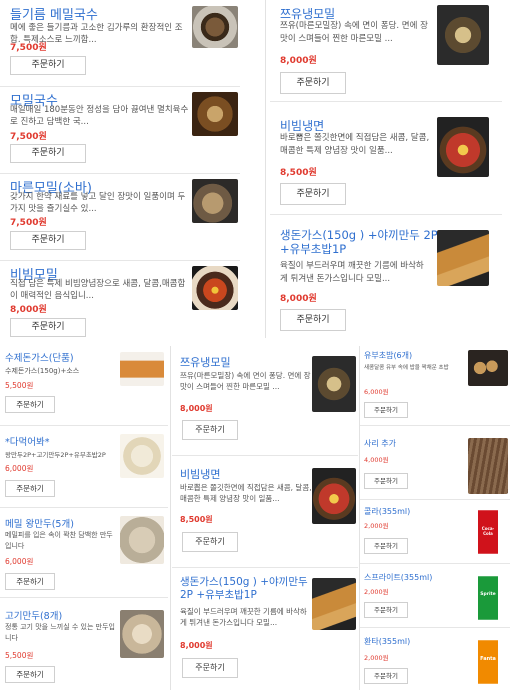 The height and width of the screenshot is (690, 510). What do you see at coordinates (55, 455) in the screenshot?
I see `item-description: 왕만두2P+고기만두2P+유부초밥2P` at bounding box center [55, 455].